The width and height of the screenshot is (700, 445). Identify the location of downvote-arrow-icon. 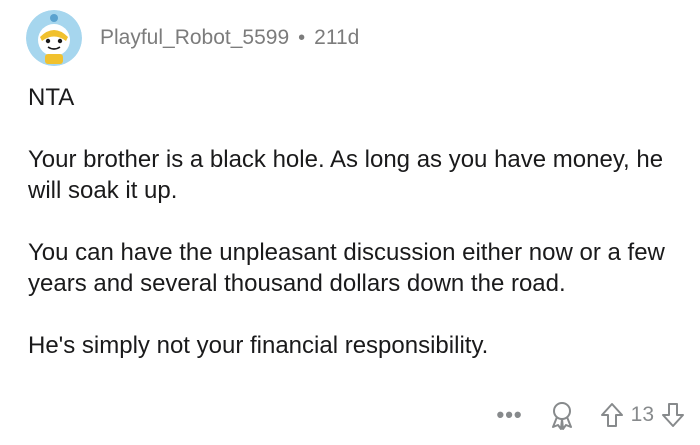
(673, 415).